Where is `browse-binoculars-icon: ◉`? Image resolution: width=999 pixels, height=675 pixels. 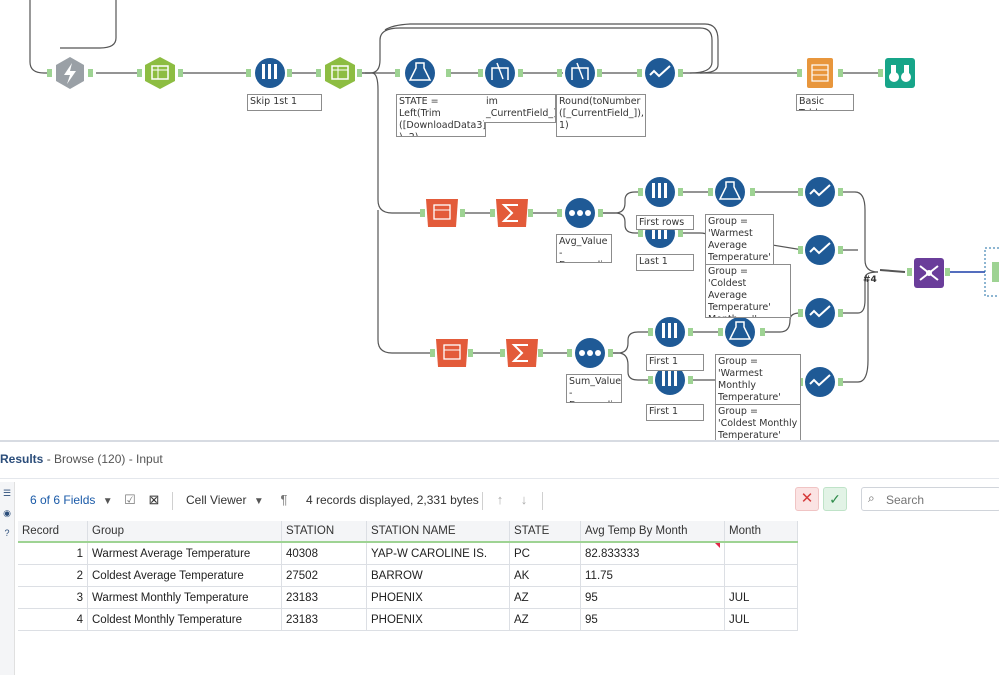
browse-binoculars-icon: ◉ is located at coordinates (7, 513).